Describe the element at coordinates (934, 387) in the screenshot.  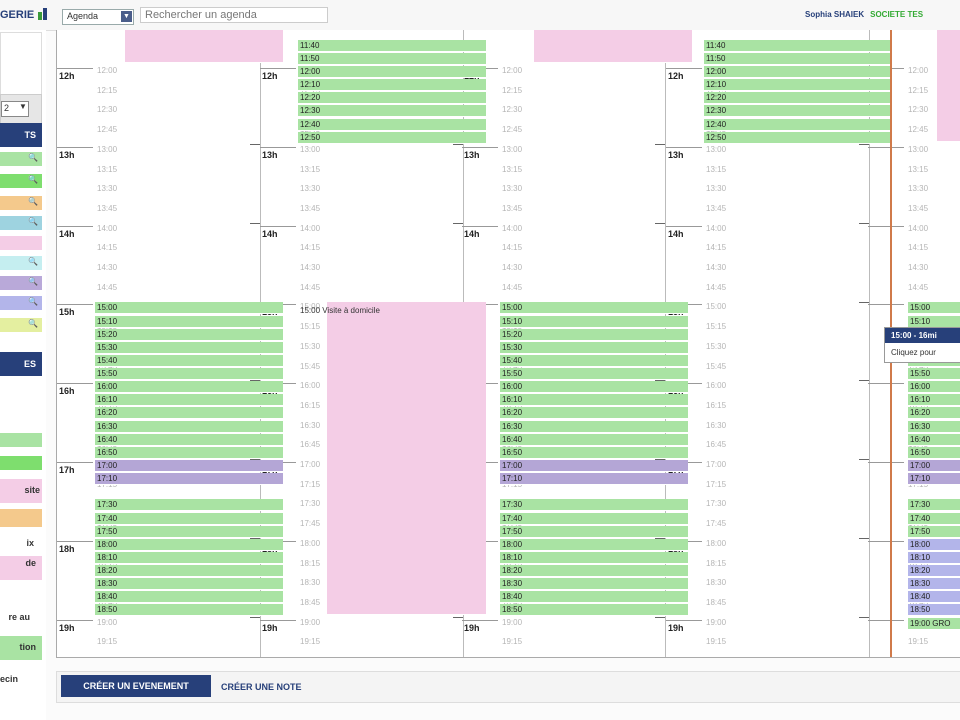
I see `event-block: 16:00` at that location.